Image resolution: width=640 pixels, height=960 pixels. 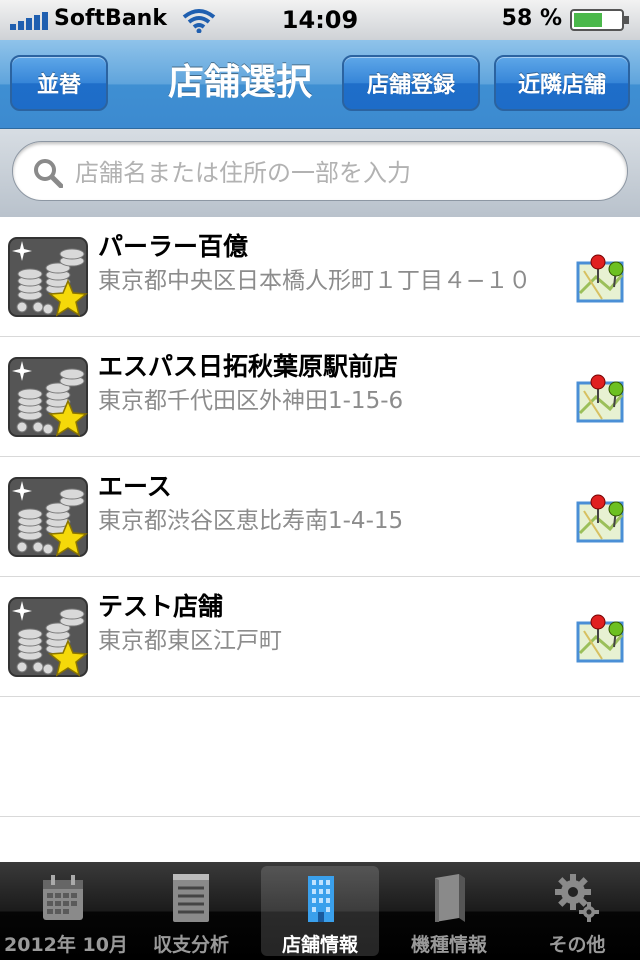 I want to click on store-address: 東京都中央区日本橋人形町１丁目４−１０, so click(x=315, y=281).